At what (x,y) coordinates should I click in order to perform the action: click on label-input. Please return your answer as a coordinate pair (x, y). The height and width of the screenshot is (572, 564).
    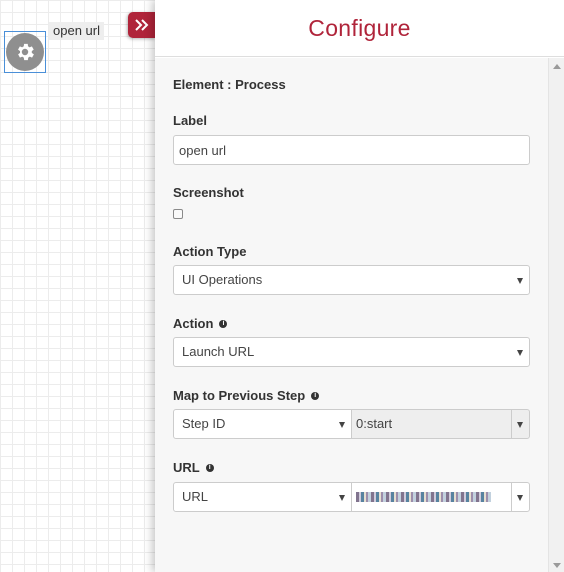
    Looking at the image, I should click on (351, 150).